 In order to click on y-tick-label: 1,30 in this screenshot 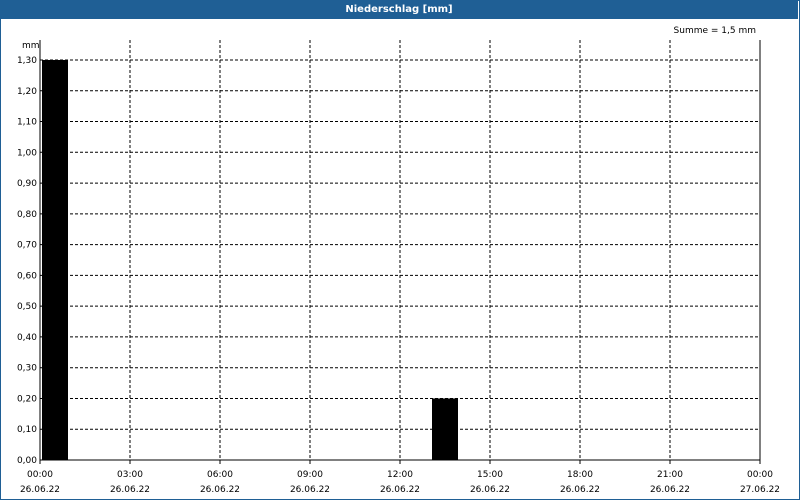, I will do `click(27, 61)`.